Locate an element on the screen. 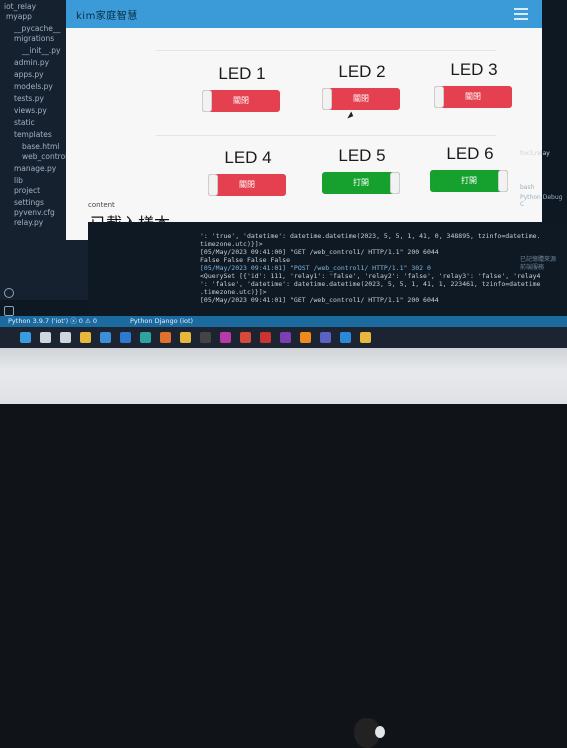 The image size is (567, 748). led-title: LED 4 is located at coordinates (248, 157).